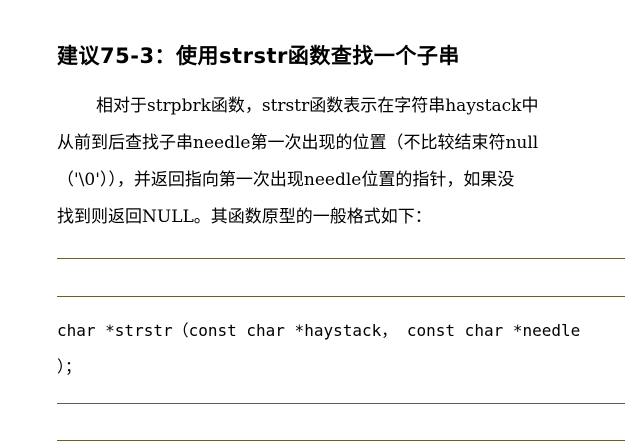 This screenshot has width=642, height=446. What do you see at coordinates (286, 180) in the screenshot?
I see `paragraph-line-3: （'\0'）），并返回指向第一次出现needle位置的指针，如果没` at bounding box center [286, 180].